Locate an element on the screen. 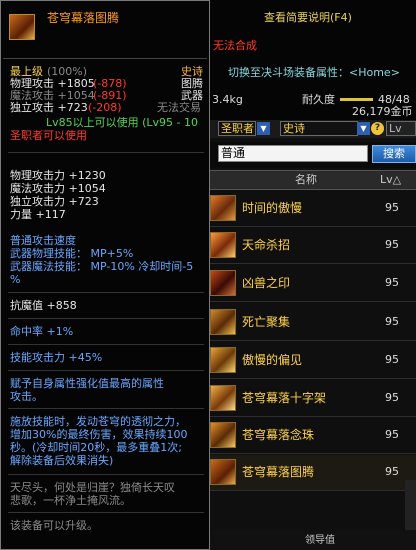 The height and width of the screenshot is (550, 416). item-name: 苍穹幕落图腾 is located at coordinates (278, 472).